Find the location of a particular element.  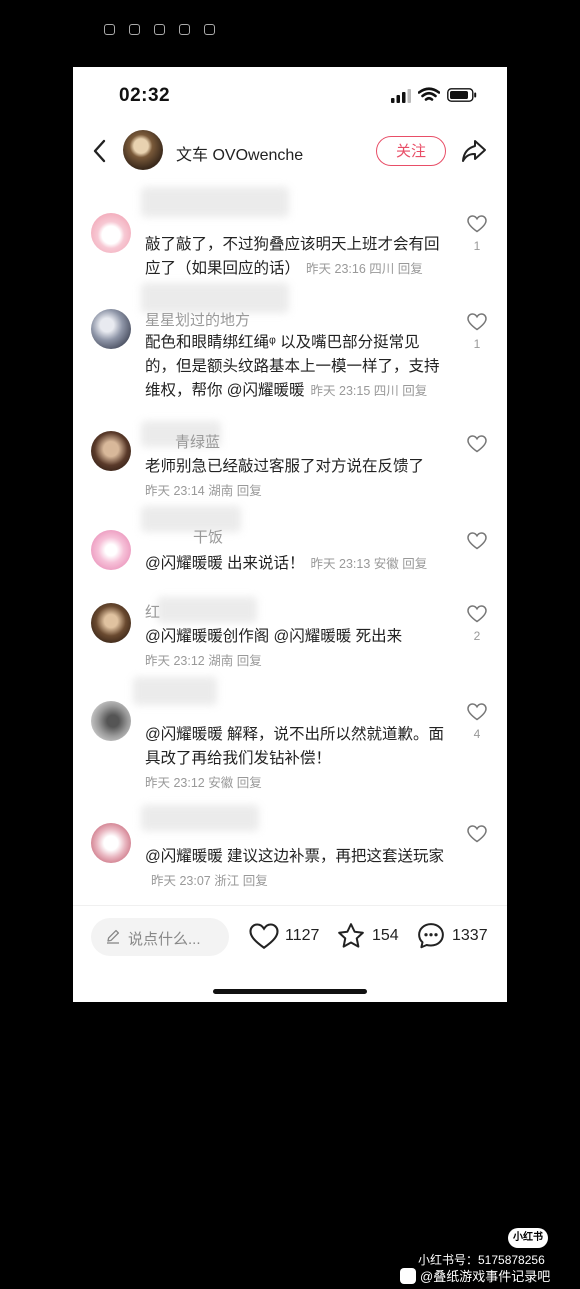

comment-like-count: 4 is located at coordinates (477, 734).